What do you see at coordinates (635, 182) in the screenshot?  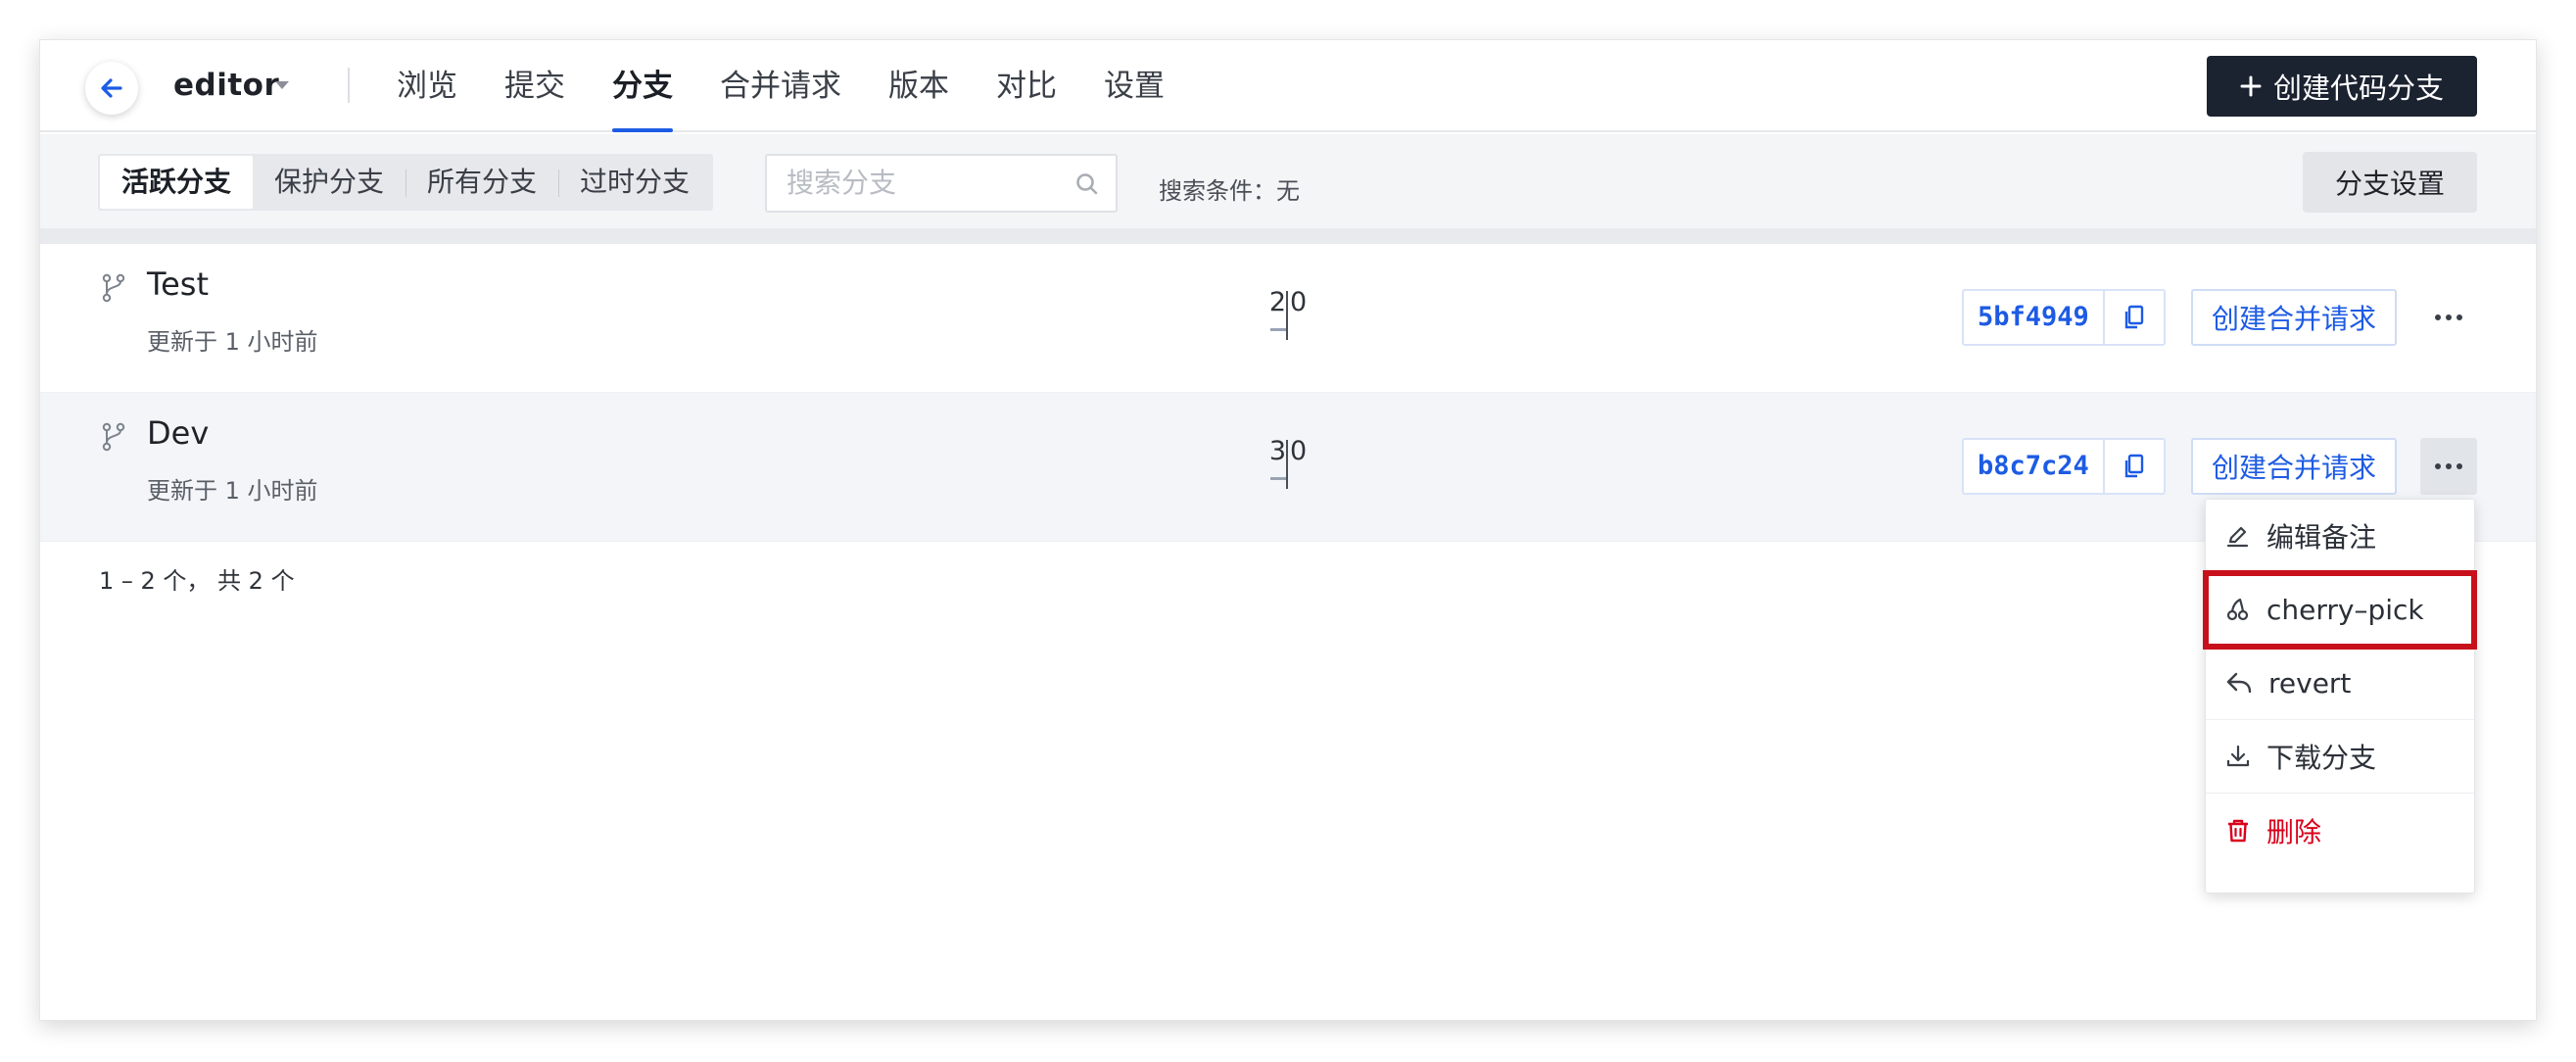 I see `tab-stale-branches: 过时分支` at bounding box center [635, 182].